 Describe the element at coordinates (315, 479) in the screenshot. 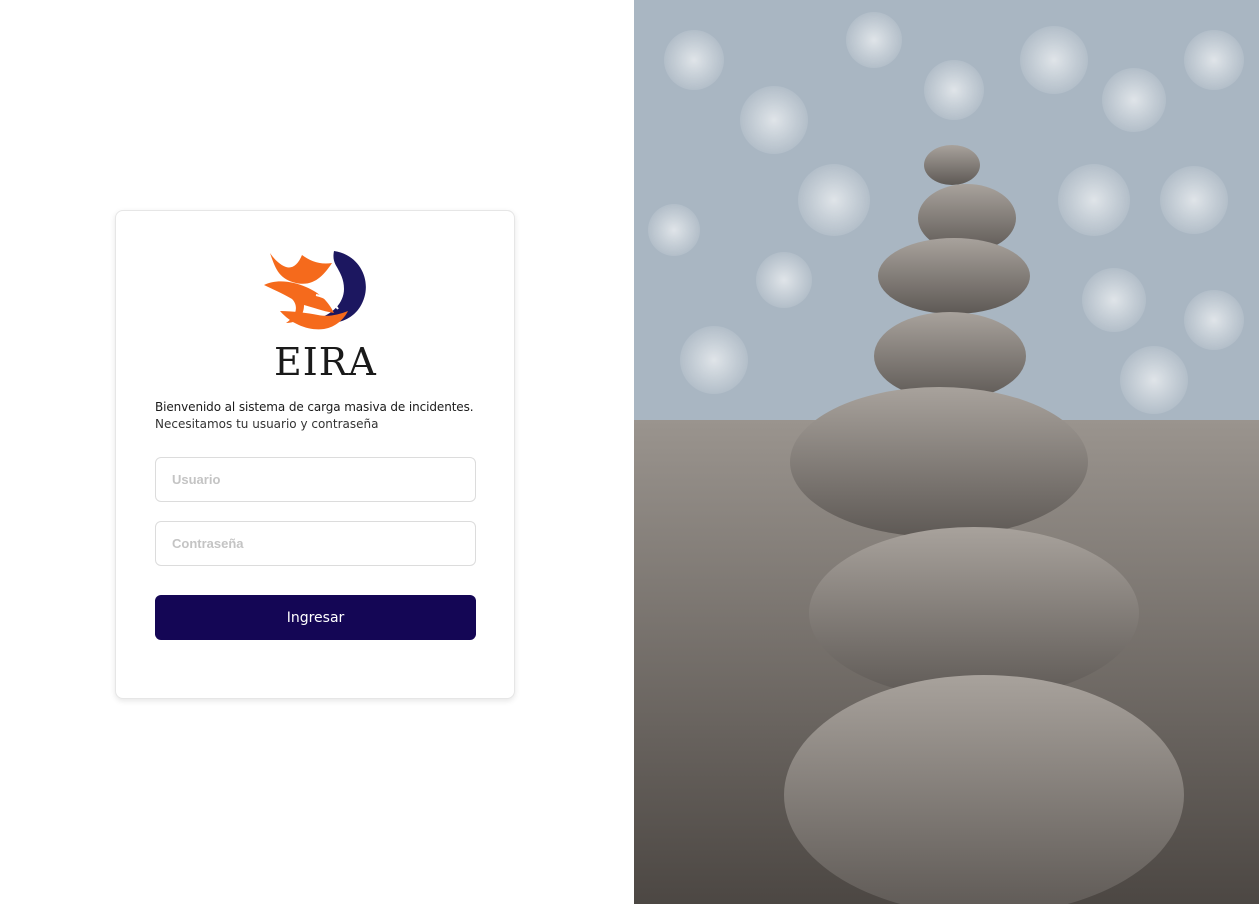

I see `username-input` at that location.